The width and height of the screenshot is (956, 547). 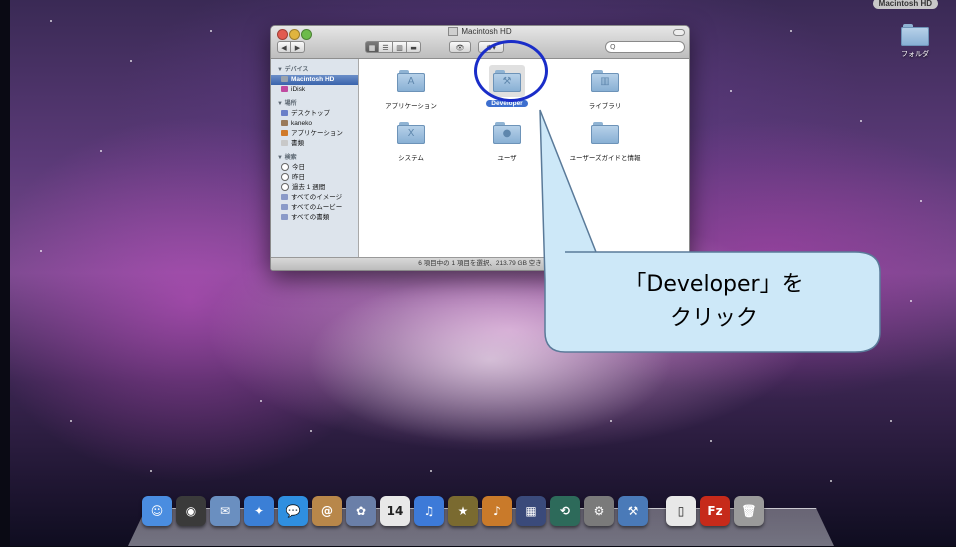 I want to click on ichat-dock-icon: 💬, so click(x=293, y=511).